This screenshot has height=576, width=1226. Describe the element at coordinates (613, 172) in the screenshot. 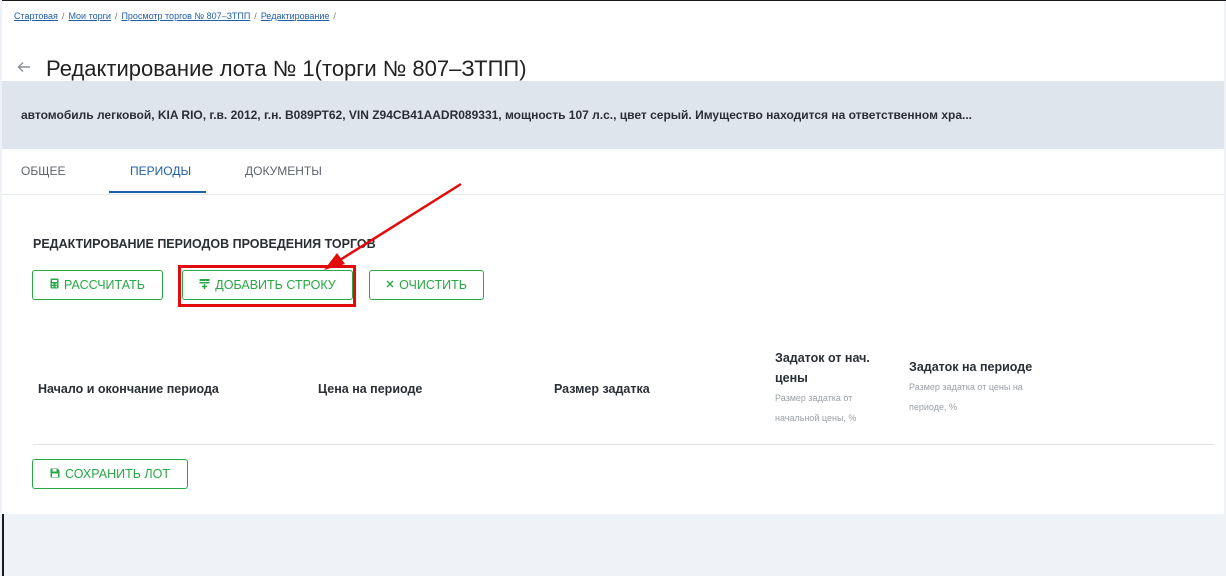

I see `tabs-bar: ОБЩЕЕ ПЕРИОДЫ ДОКУМЕНТЫ` at that location.